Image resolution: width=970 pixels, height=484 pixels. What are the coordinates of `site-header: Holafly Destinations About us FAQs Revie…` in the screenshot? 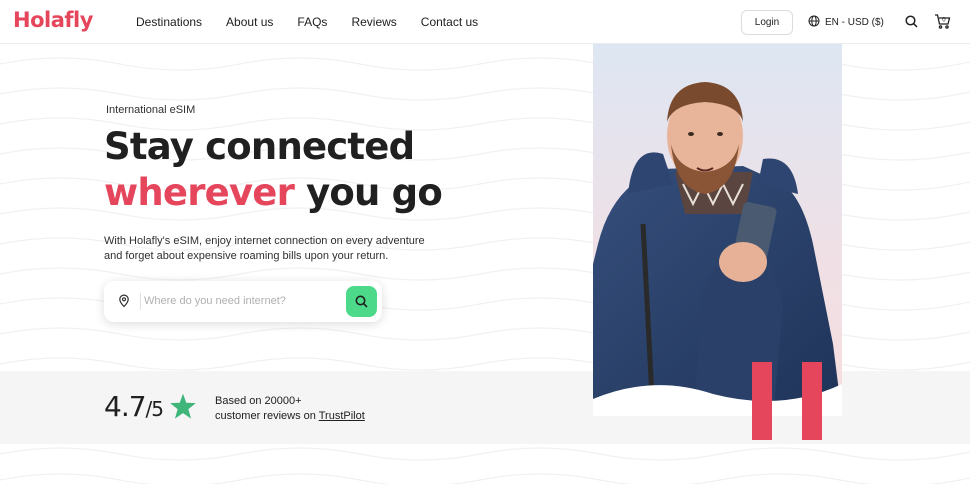 It's located at (485, 22).